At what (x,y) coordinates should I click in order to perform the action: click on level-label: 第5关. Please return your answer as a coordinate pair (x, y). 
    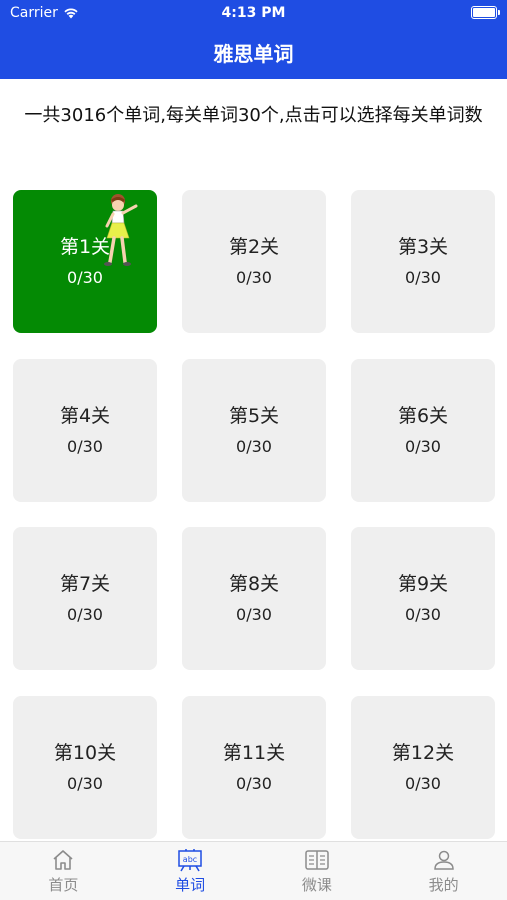
    Looking at the image, I should click on (254, 416).